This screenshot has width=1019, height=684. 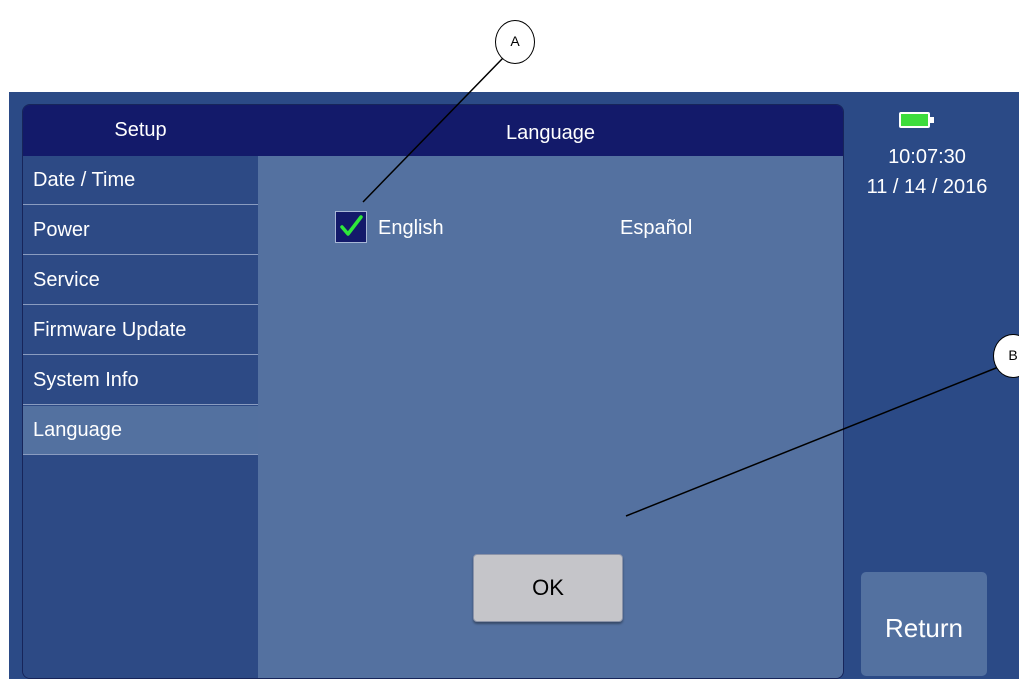 What do you see at coordinates (433, 130) in the screenshot?
I see `callout-a-leader` at bounding box center [433, 130].